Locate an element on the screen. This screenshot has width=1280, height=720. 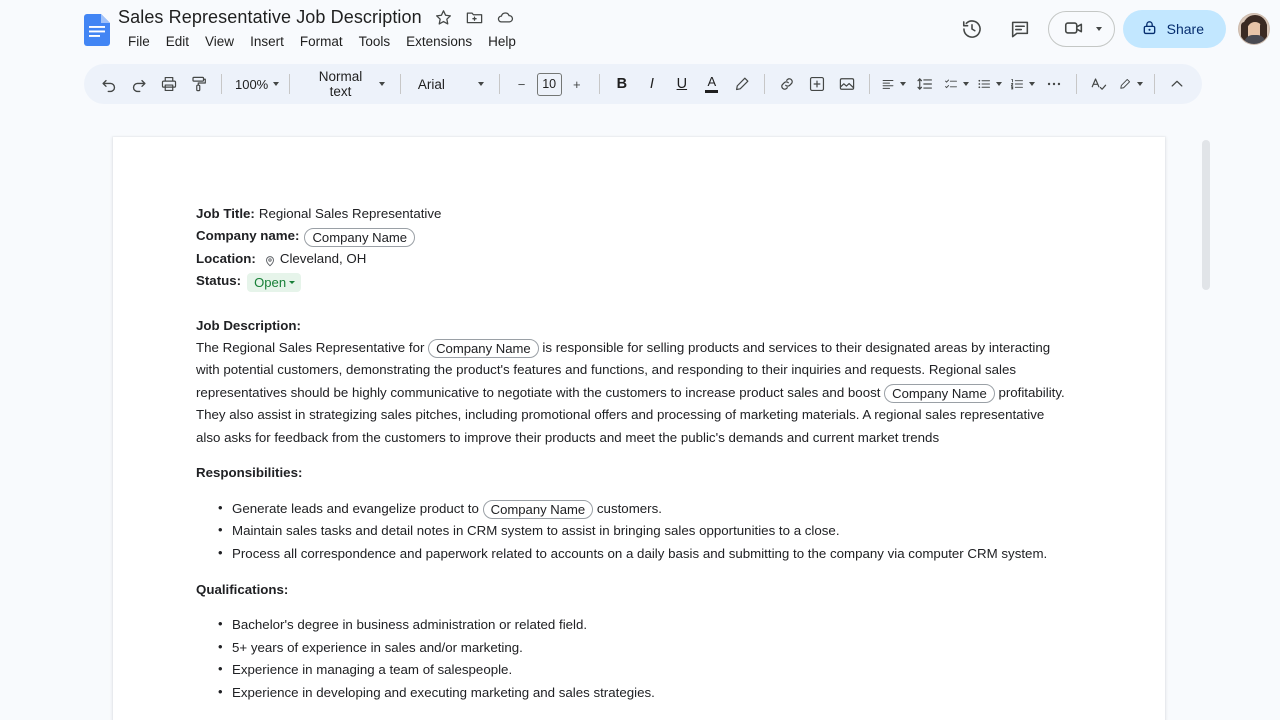
field-label: Job Title: is located at coordinates (225, 213).